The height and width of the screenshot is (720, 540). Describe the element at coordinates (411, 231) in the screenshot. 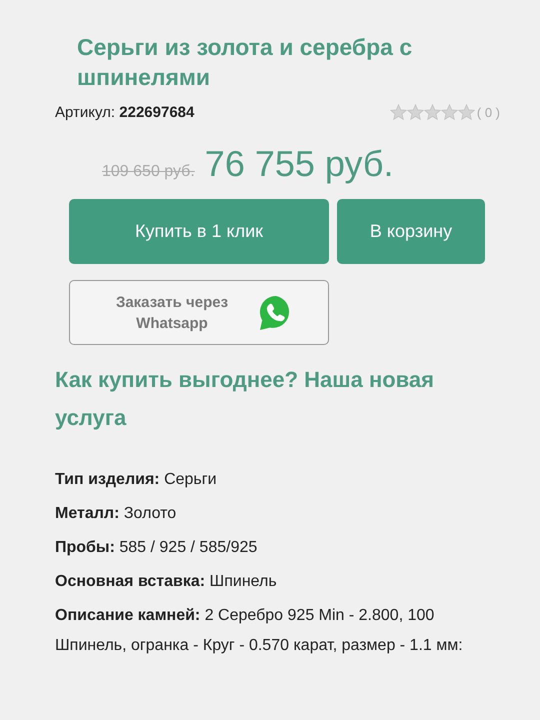

I see `add-to-cart-button: В корзину` at that location.